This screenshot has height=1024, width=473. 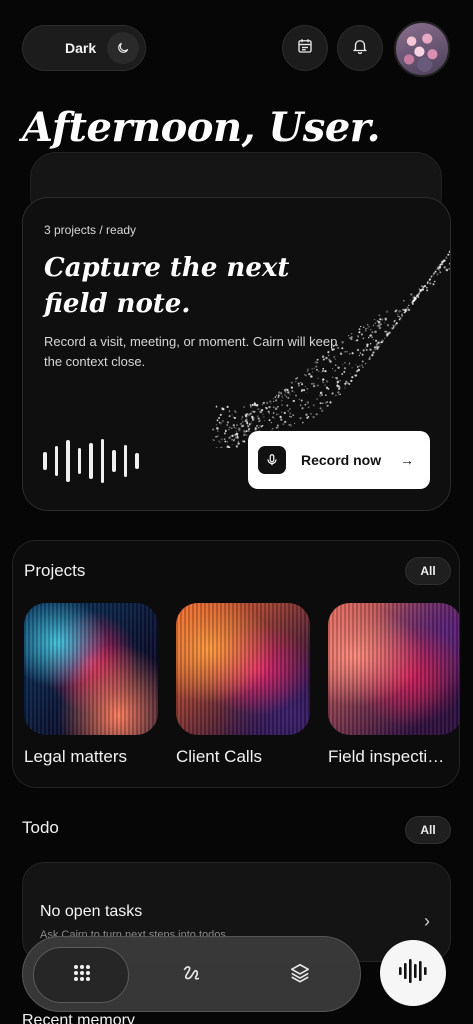 I want to click on microphone-icon, so click(x=272, y=460).